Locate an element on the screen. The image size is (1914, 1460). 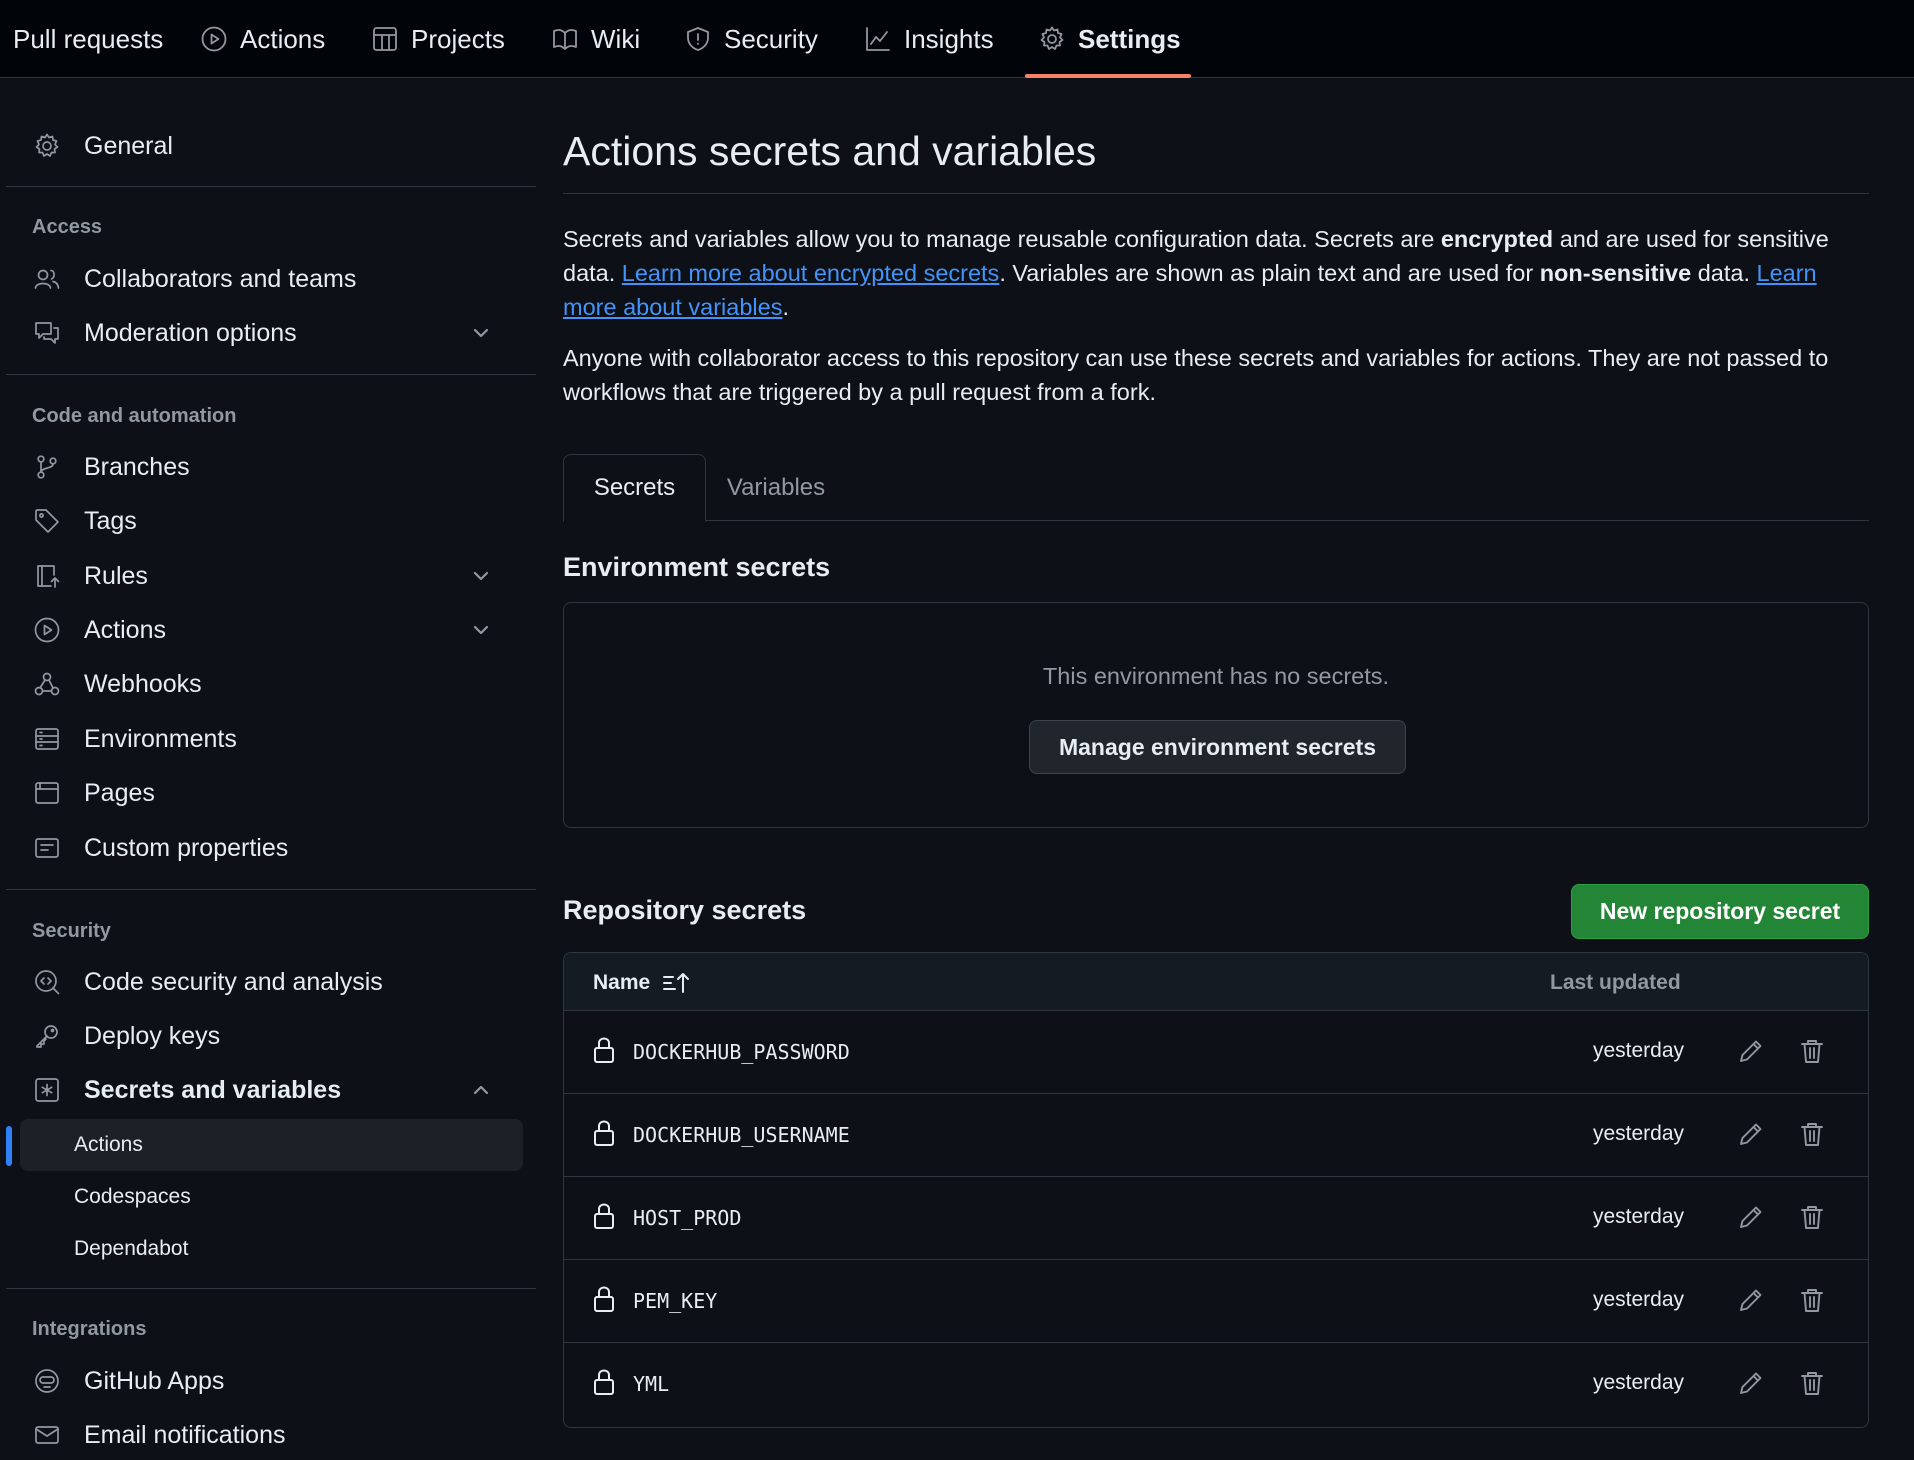
section-heading-security: Security is located at coordinates (71, 931).